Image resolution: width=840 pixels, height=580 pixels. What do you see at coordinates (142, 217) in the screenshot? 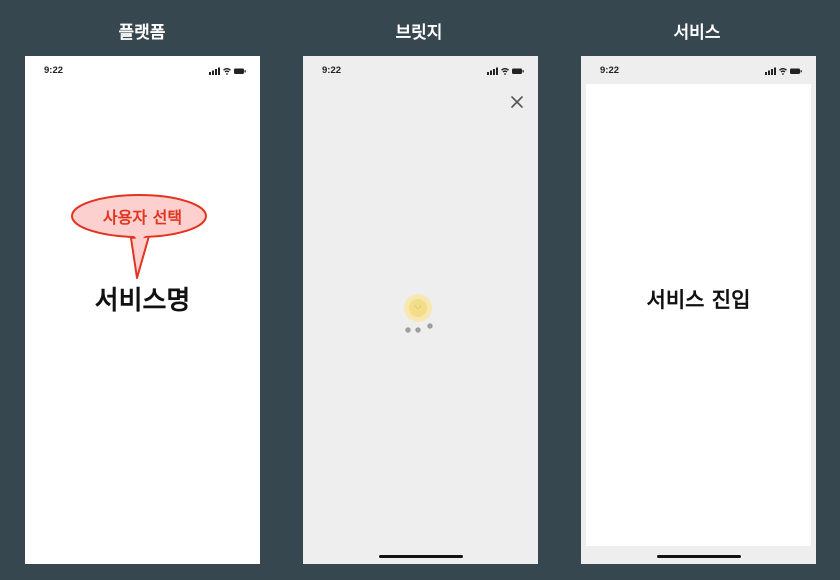
I see `callout-text: 사용자 선택` at bounding box center [142, 217].